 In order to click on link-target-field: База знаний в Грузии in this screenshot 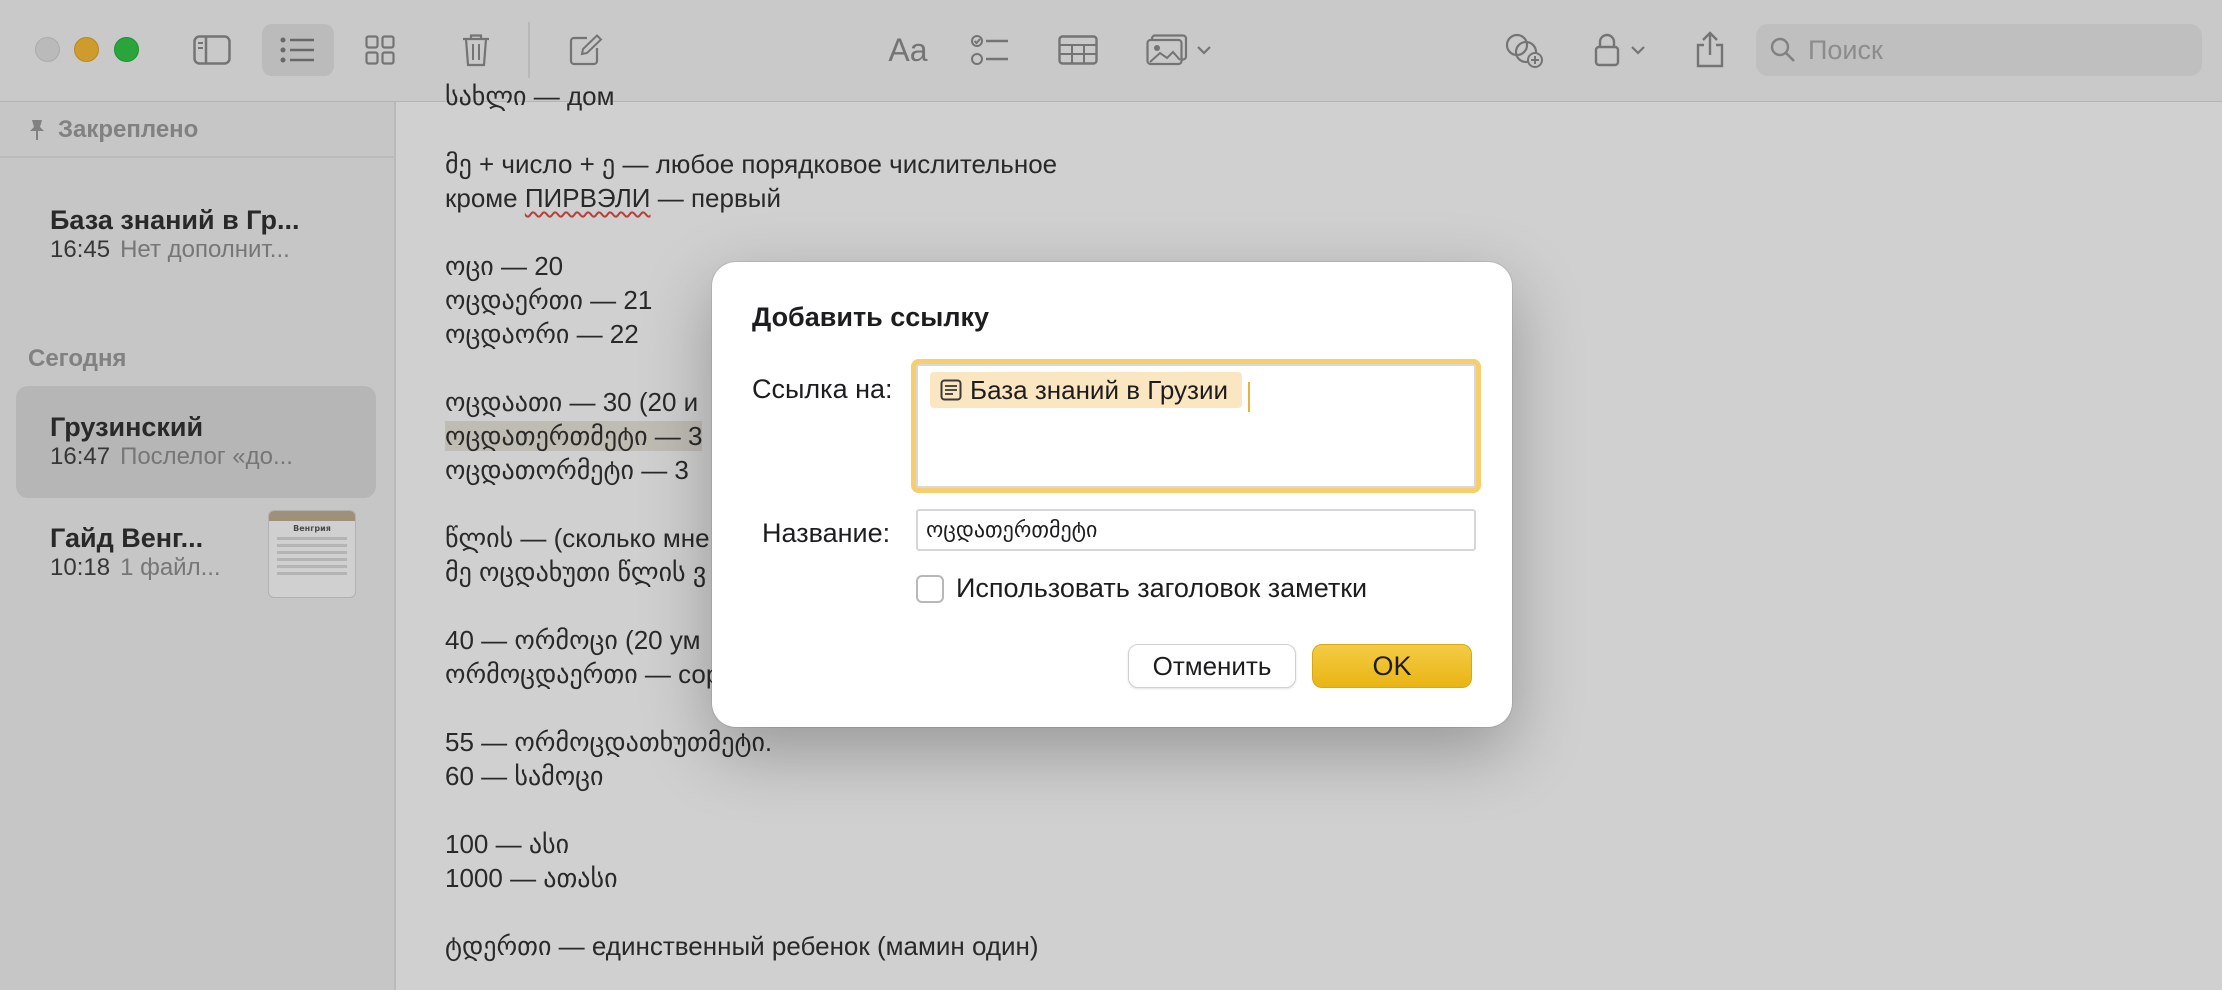, I will do `click(1196, 426)`.